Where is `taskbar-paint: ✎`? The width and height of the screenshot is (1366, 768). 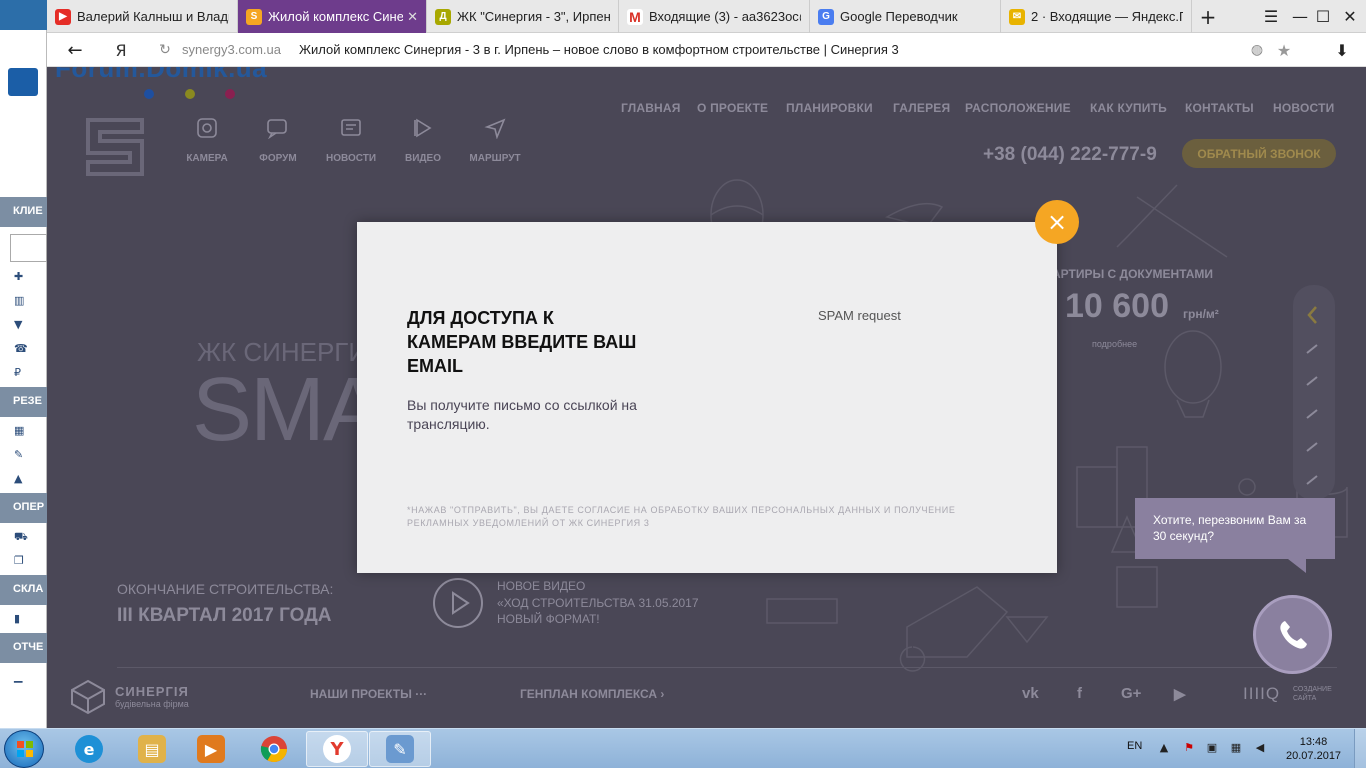
taskbar-paint: ✎ is located at coordinates (400, 749).